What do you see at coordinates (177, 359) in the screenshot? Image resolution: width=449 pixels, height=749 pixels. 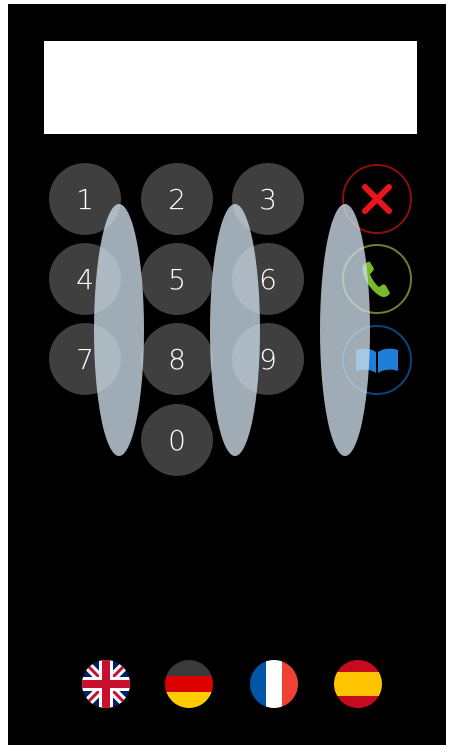 I see `key-8: 8` at bounding box center [177, 359].